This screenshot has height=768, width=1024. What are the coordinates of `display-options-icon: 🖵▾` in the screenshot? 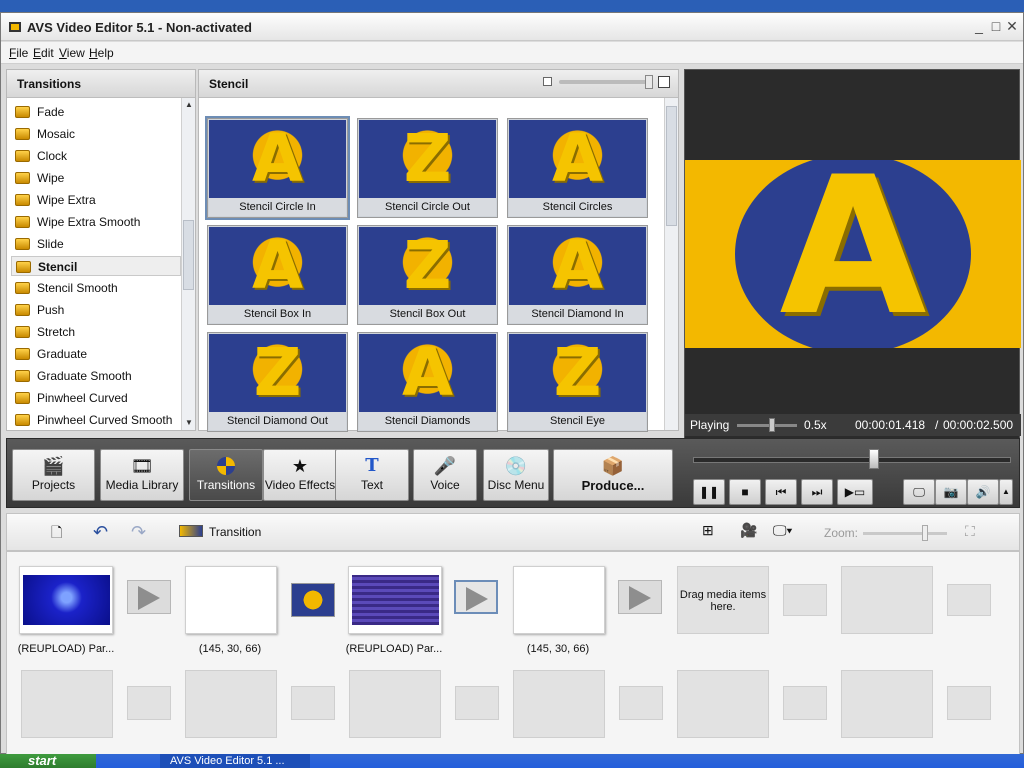 It's located at (782, 530).